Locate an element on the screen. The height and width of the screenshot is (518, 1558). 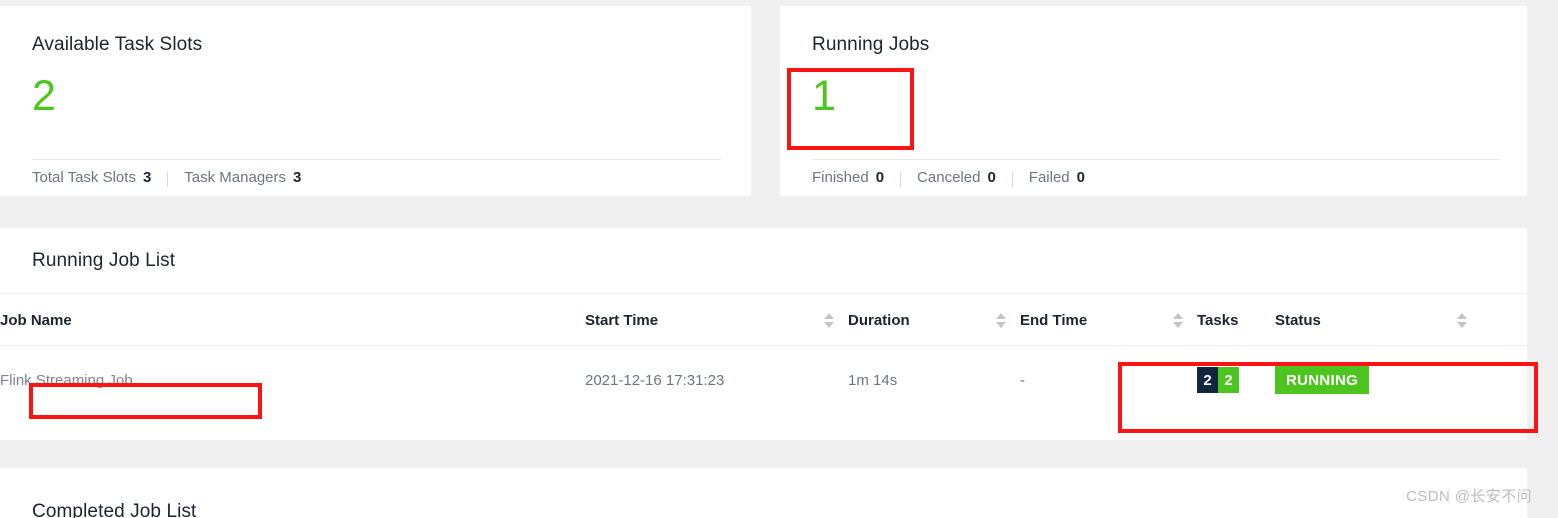
available-task-slots-stats: Total Task Slots 3 Task Managers 3 is located at coordinates (166, 178).